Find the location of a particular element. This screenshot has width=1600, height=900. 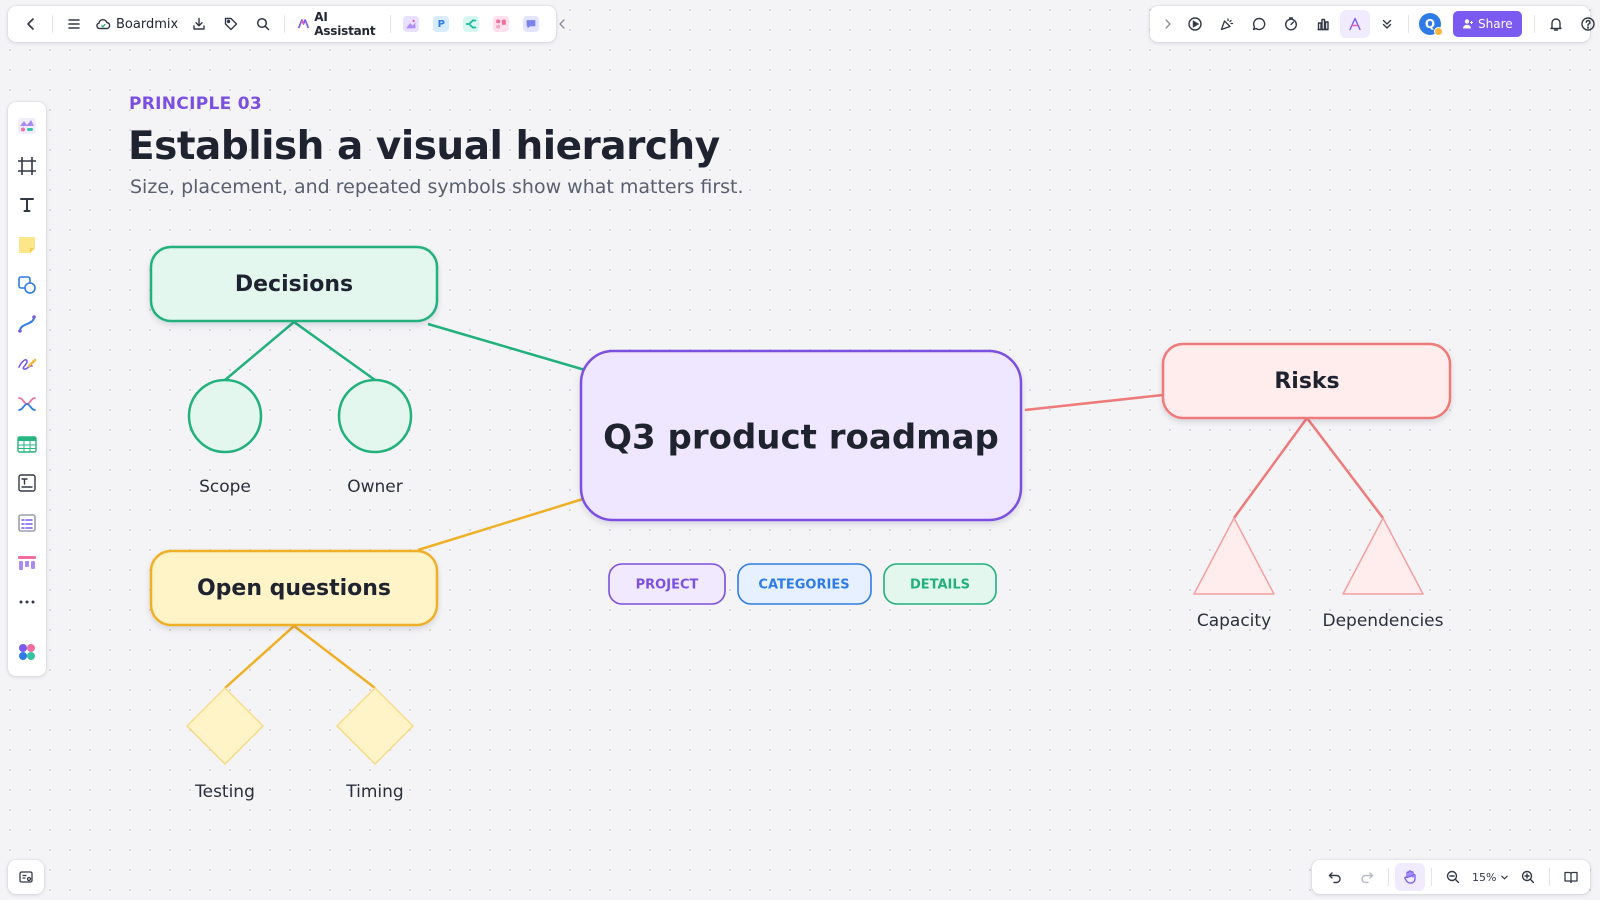

risks-node: Risks is located at coordinates (1306, 381).